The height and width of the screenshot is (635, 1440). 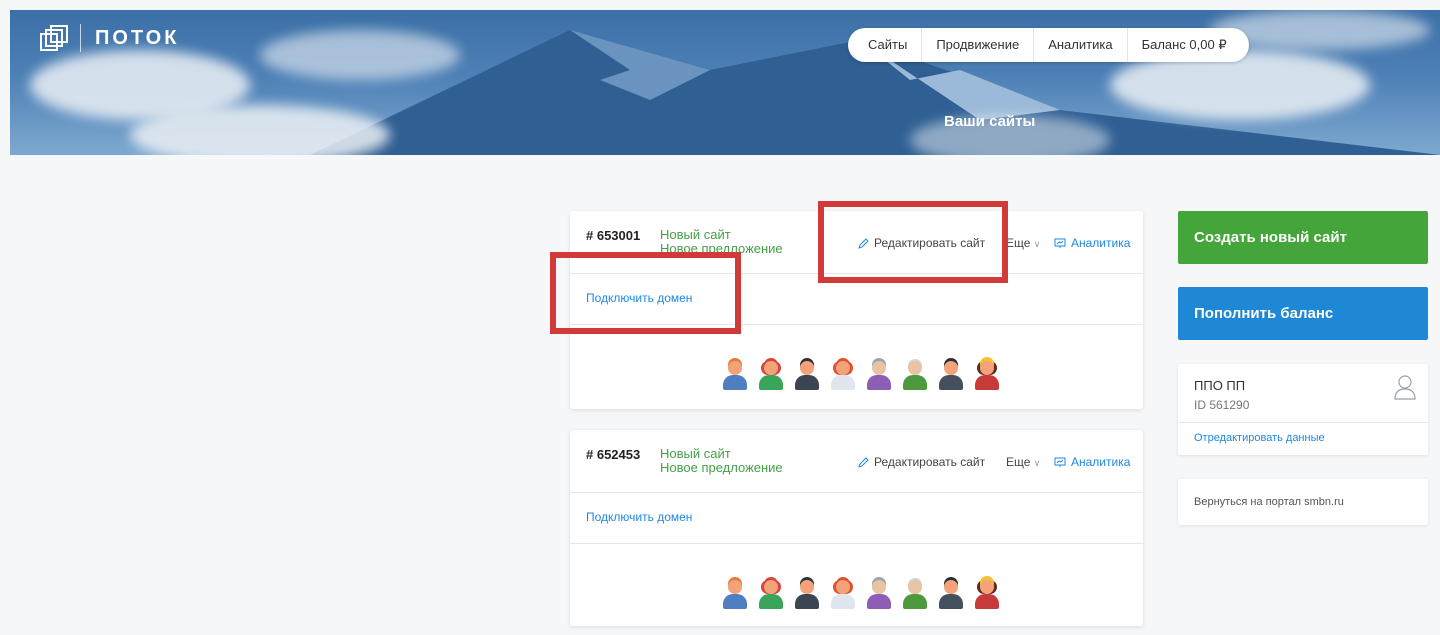 What do you see at coordinates (977, 45) in the screenshot?
I see `nav-promotion: Продвижение` at bounding box center [977, 45].